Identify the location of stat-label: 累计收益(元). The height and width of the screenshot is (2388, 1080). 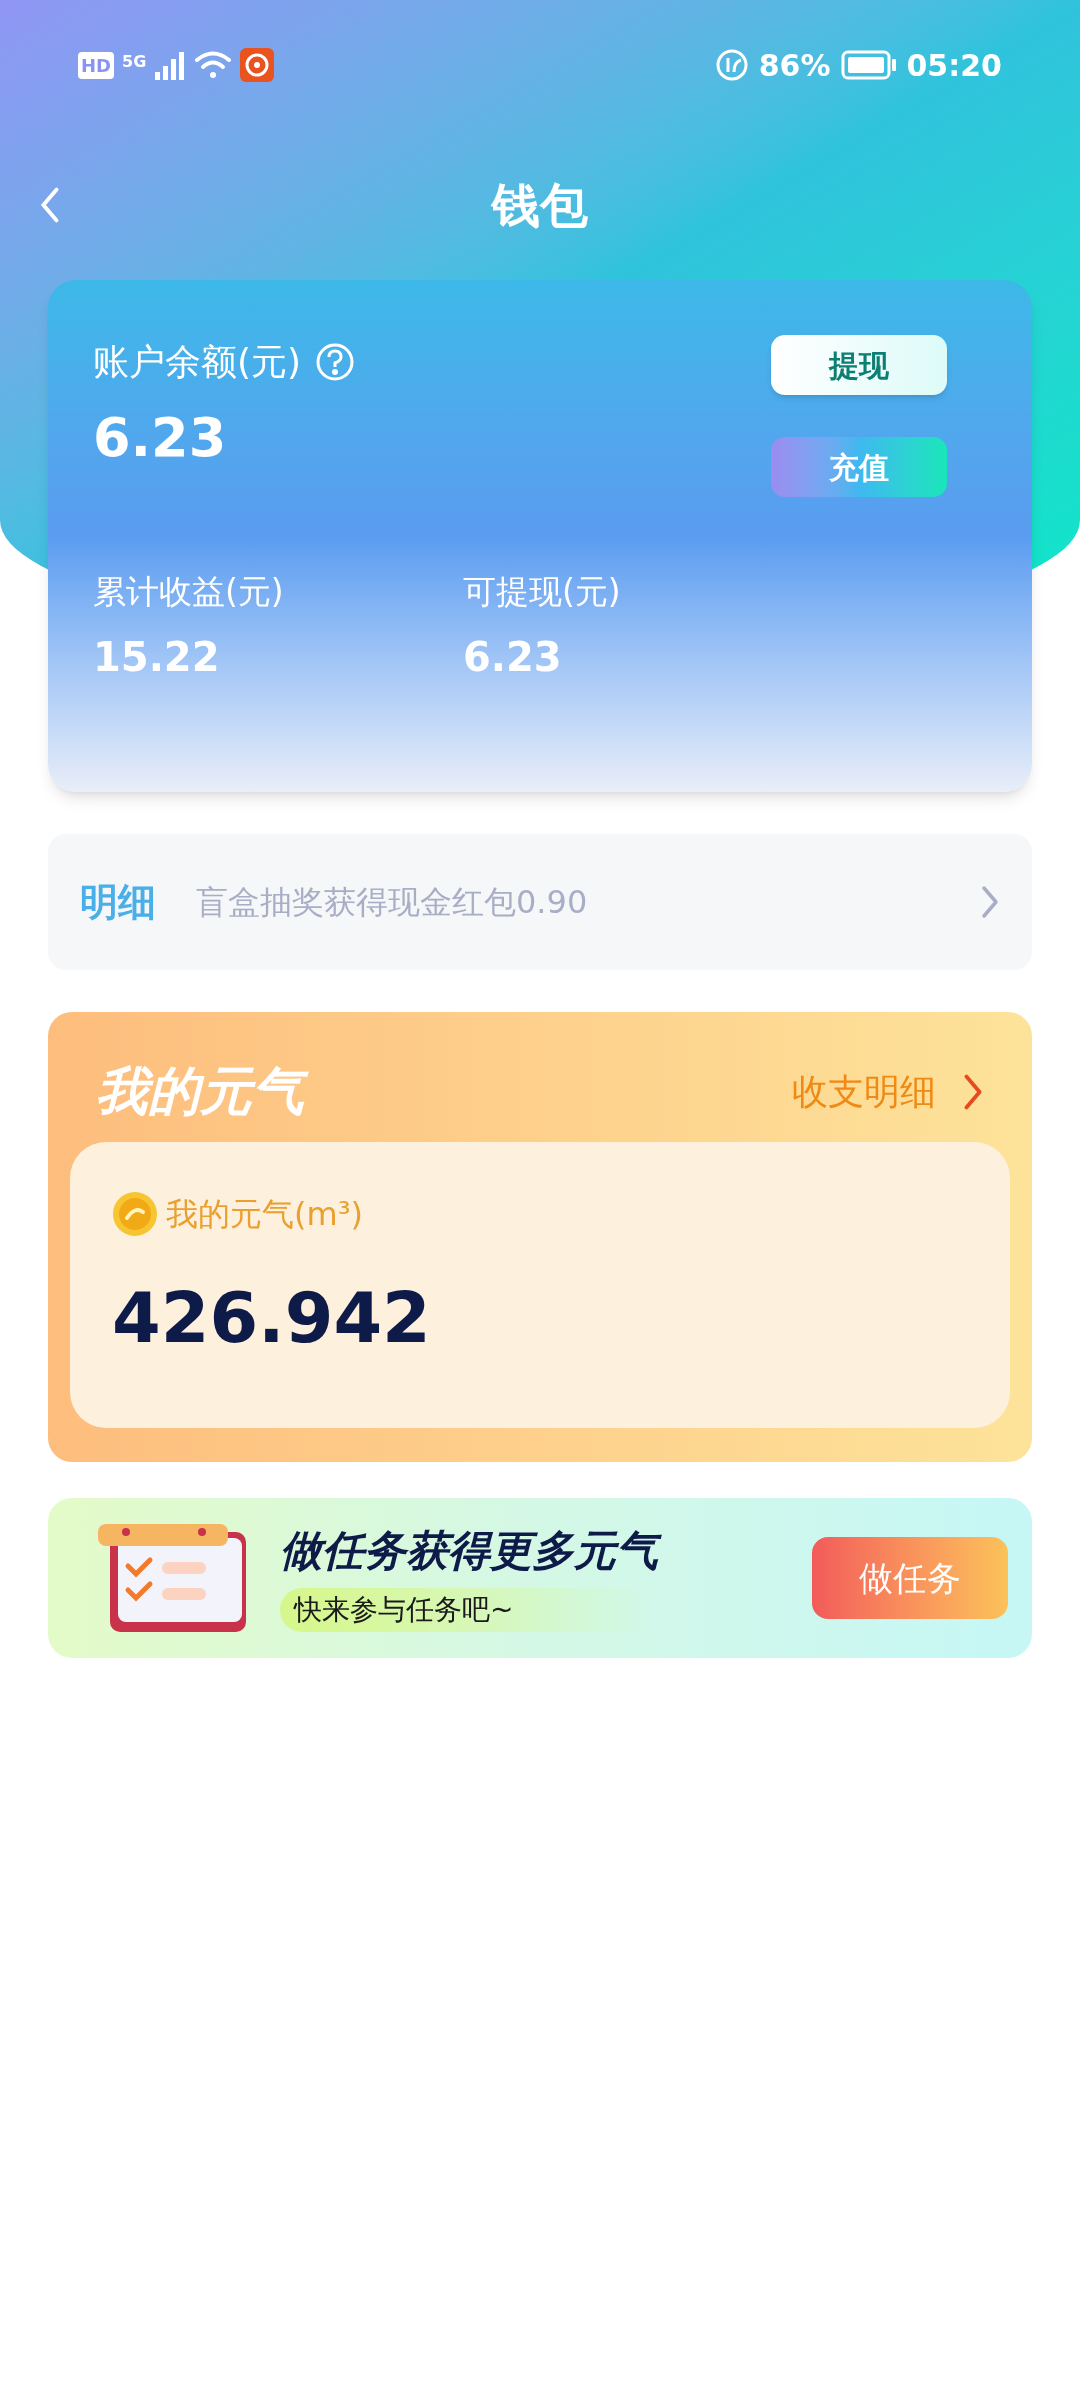
(188, 592).